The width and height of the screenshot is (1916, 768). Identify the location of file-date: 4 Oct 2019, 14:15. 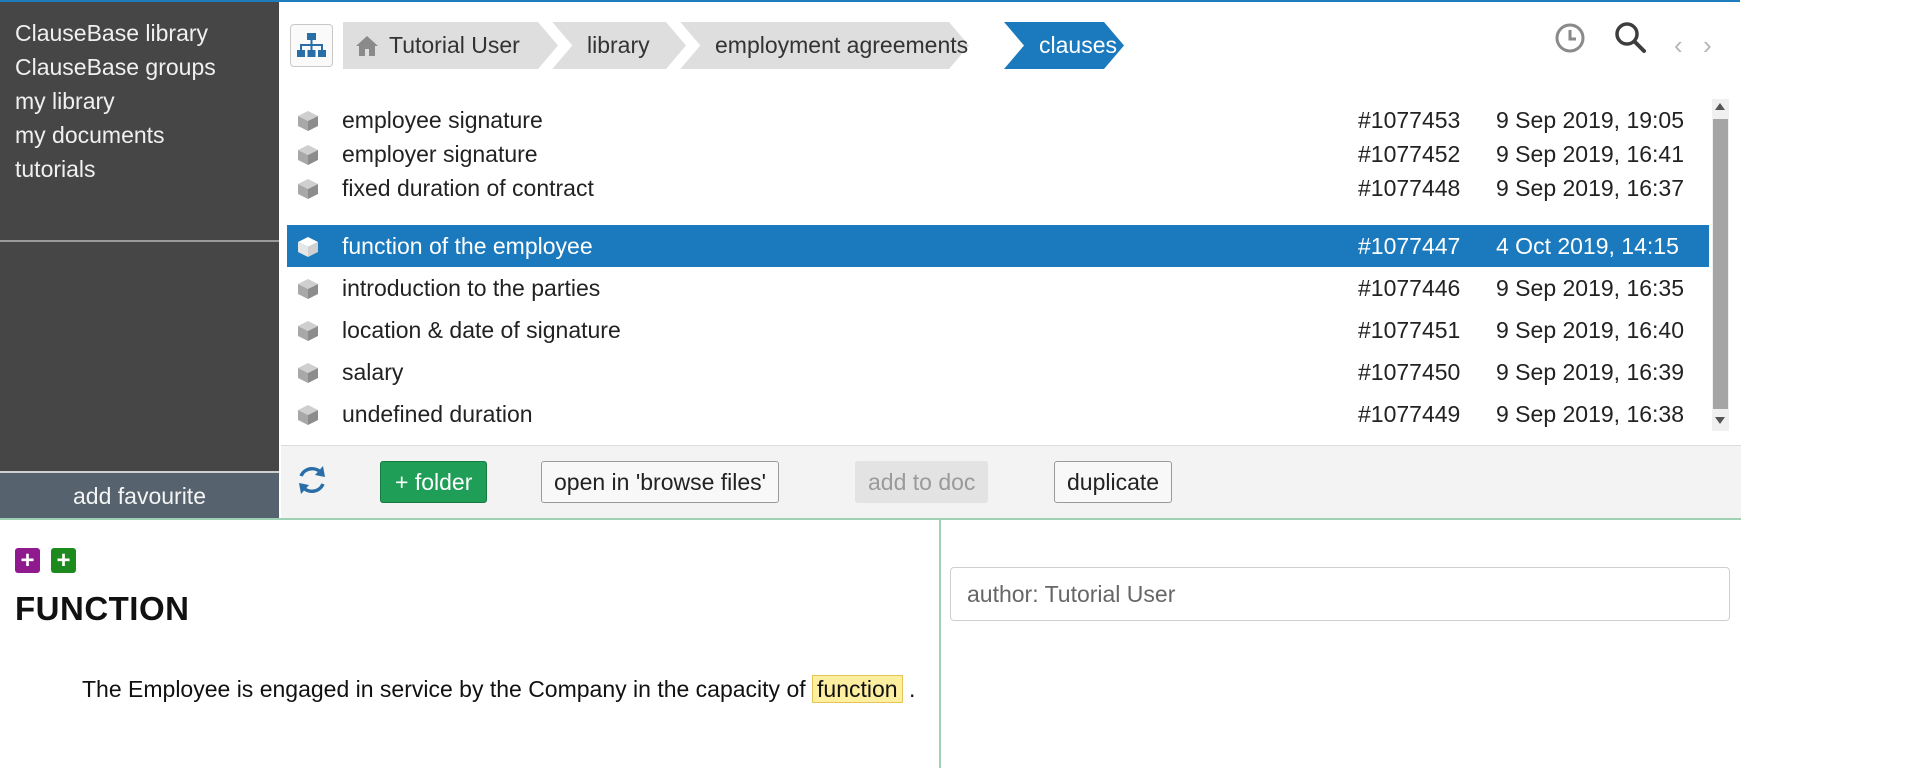
(1587, 246).